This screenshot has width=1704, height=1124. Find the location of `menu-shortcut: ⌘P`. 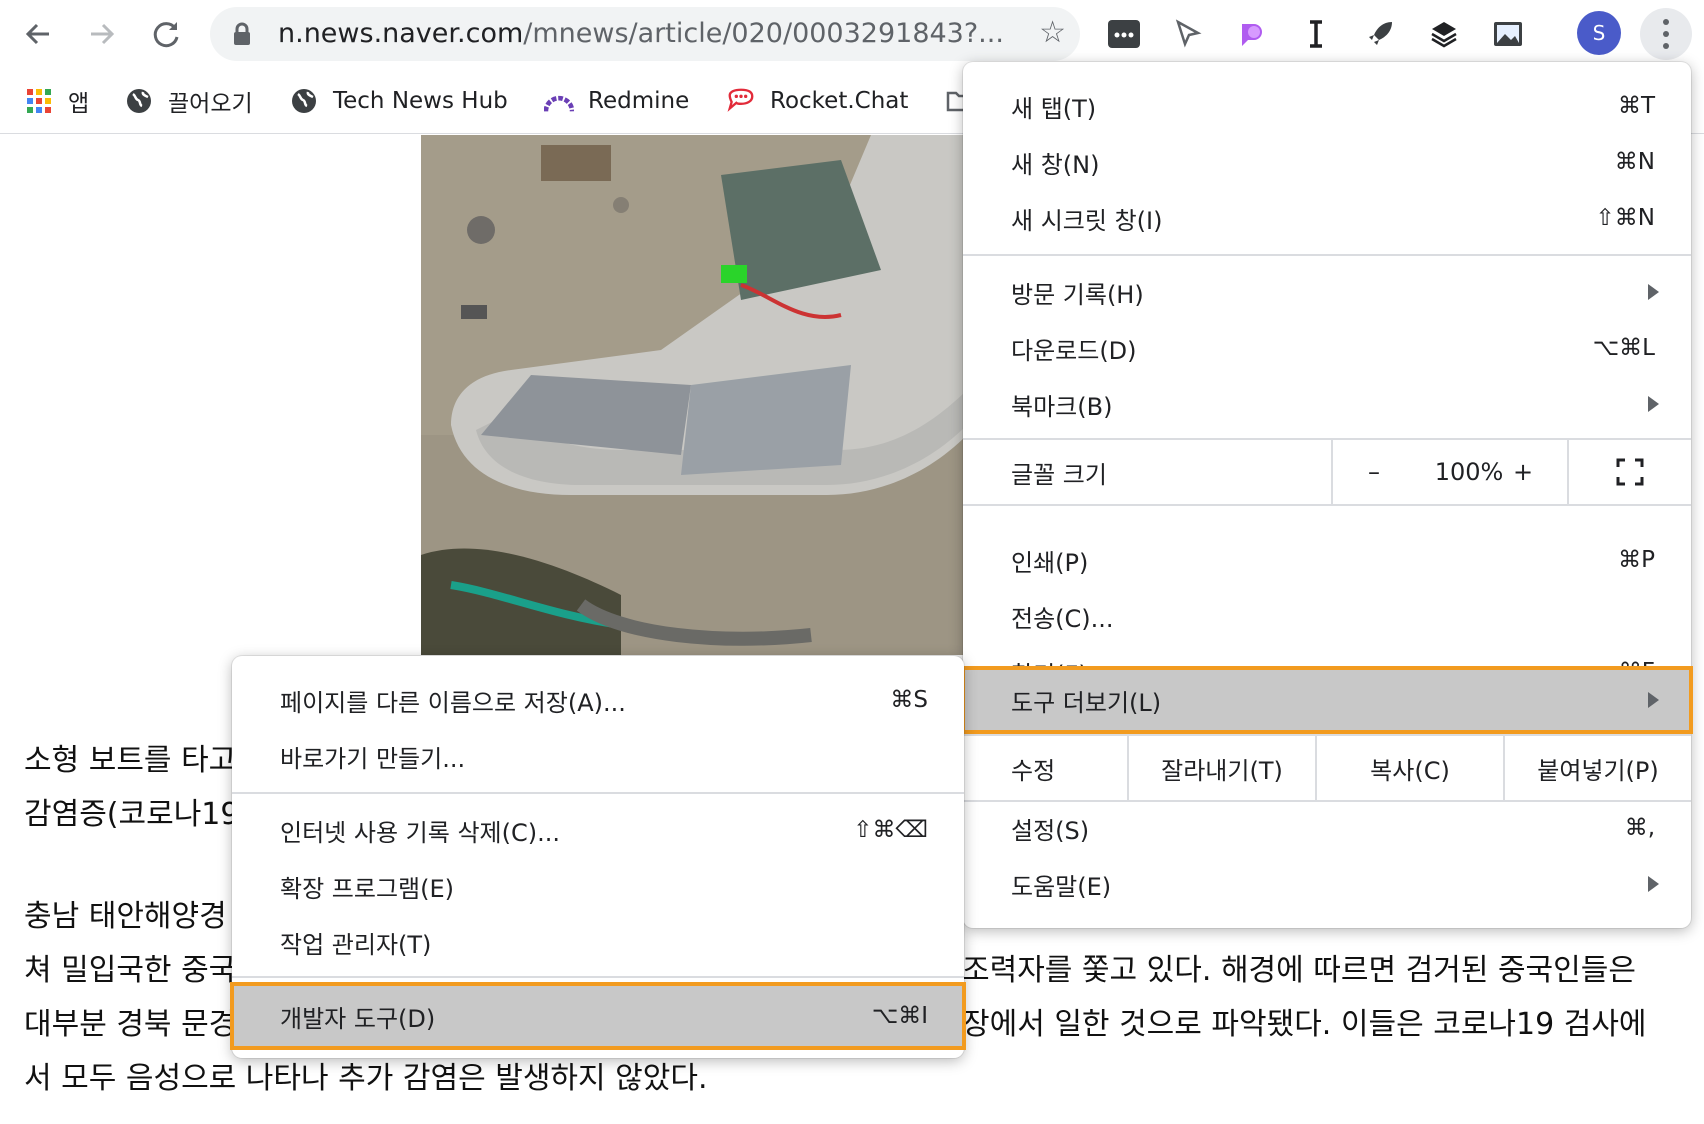

menu-shortcut: ⌘P is located at coordinates (1636, 560).